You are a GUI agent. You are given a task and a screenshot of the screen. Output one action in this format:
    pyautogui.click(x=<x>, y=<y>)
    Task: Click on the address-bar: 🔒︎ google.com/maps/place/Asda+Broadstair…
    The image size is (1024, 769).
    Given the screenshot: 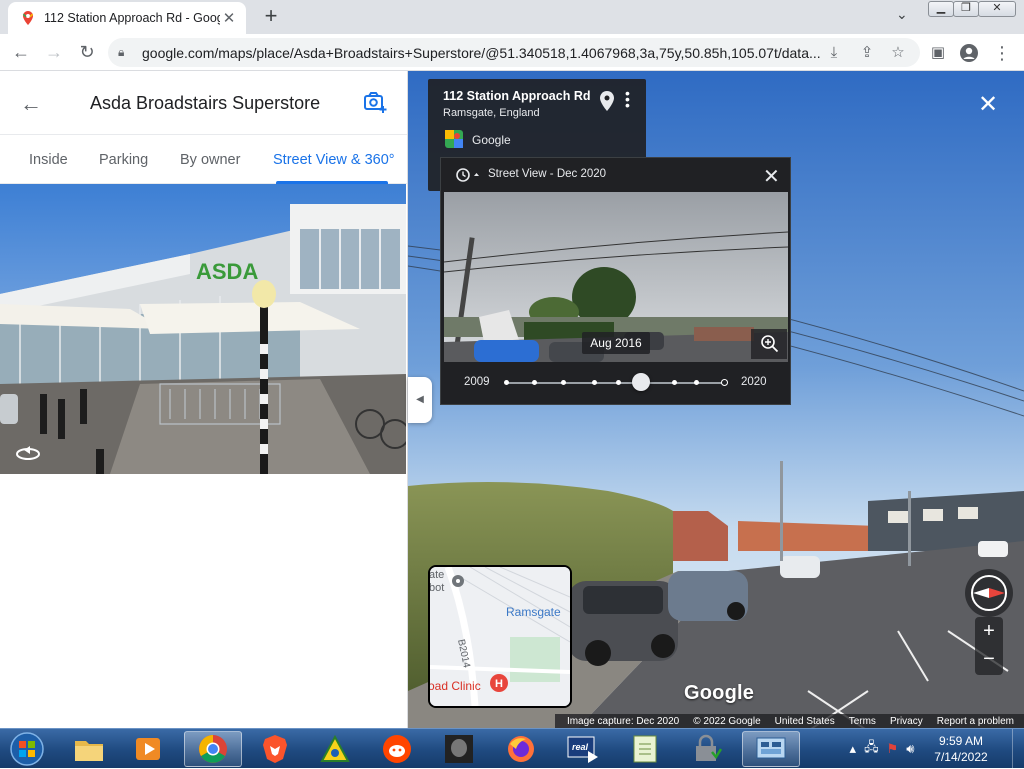 What is the action you would take?
    pyautogui.click(x=514, y=52)
    